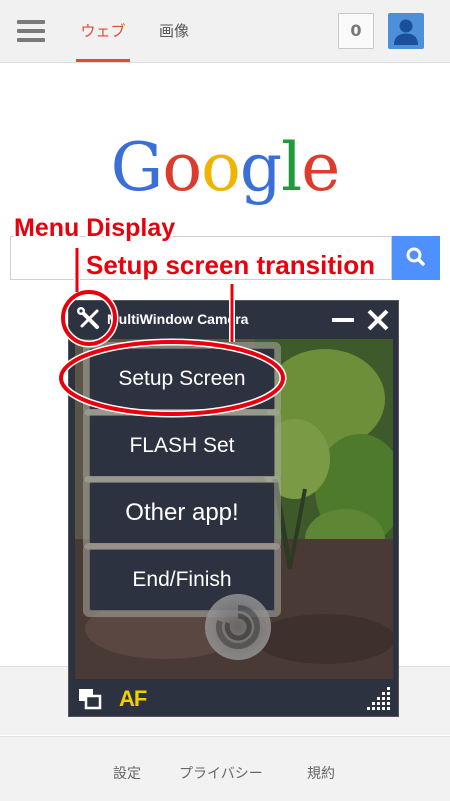 Image resolution: width=450 pixels, height=801 pixels. Describe the element at coordinates (225, 31) in the screenshot. I see `top-bar: ウェブ 画像 0` at that location.